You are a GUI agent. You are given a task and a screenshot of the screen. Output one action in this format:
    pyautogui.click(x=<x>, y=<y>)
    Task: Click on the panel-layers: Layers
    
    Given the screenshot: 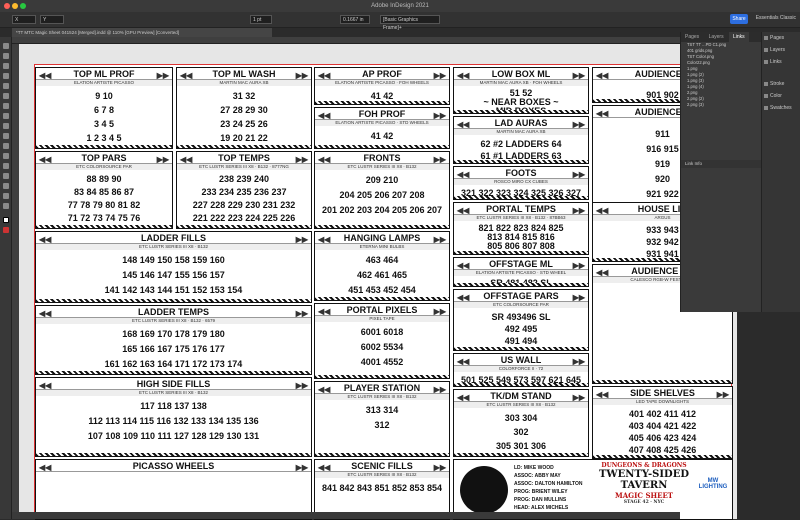 What is the action you would take?
    pyautogui.click(x=781, y=50)
    